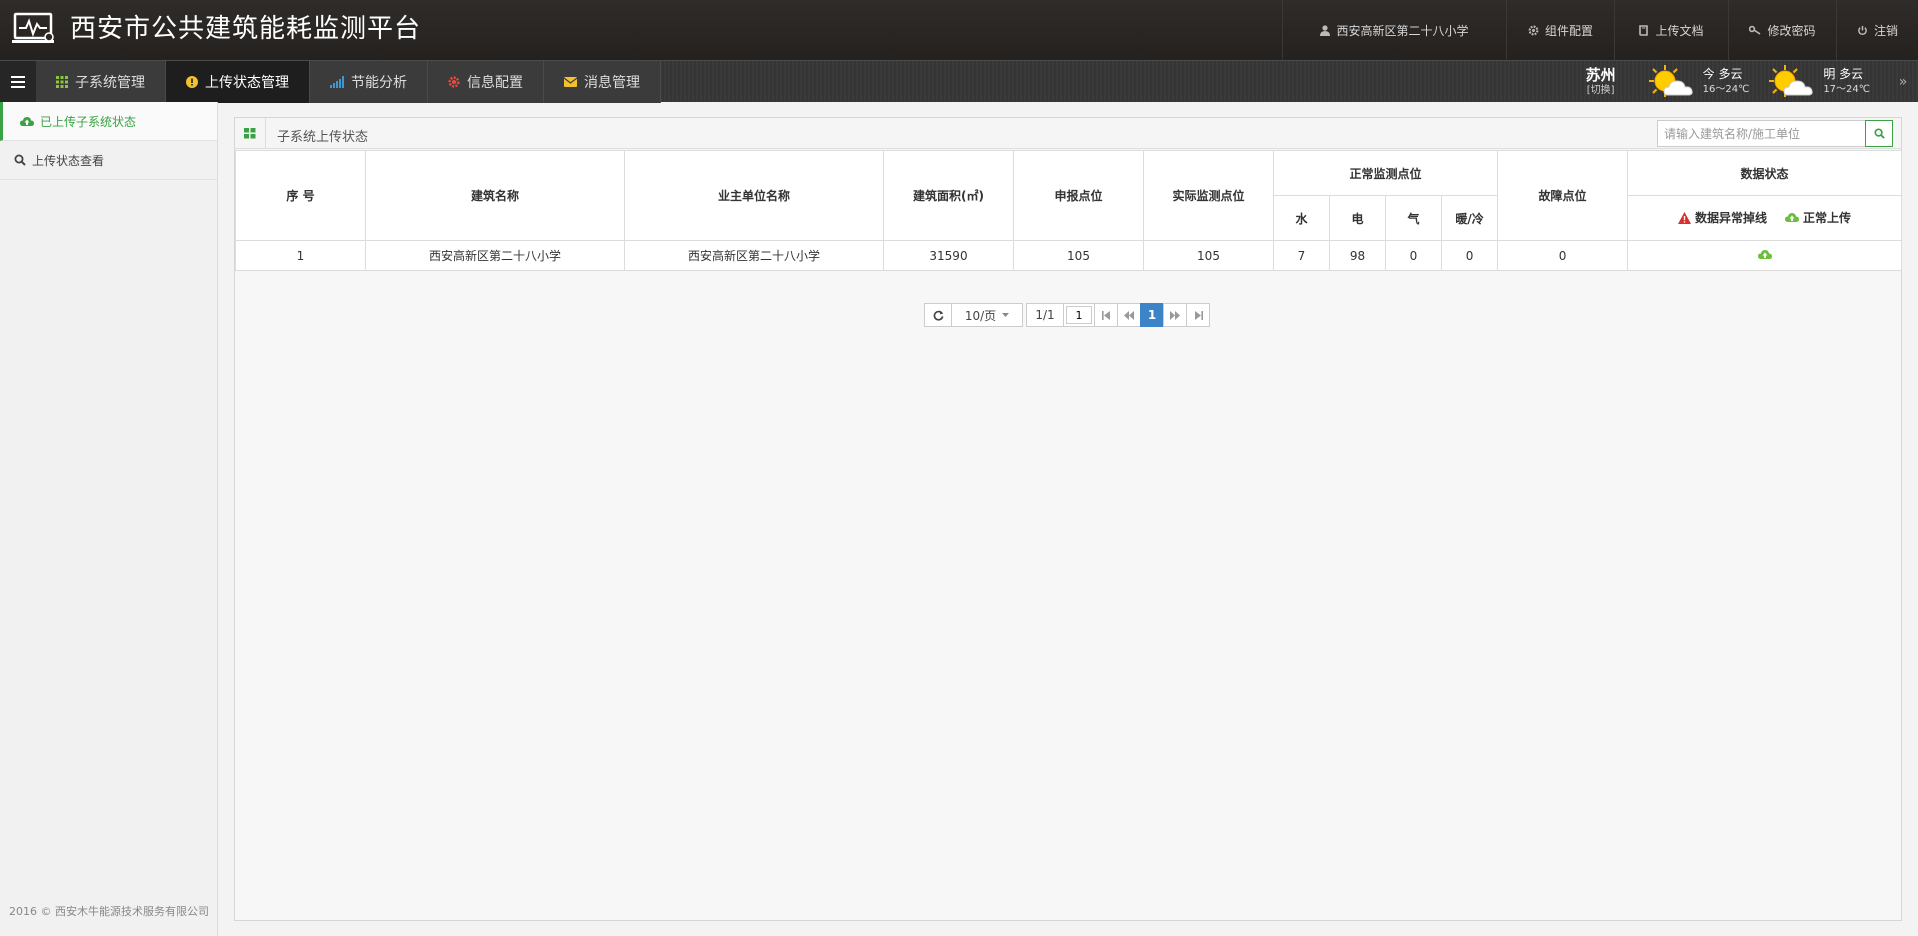 The width and height of the screenshot is (1918, 936). I want to click on sidebar: 已上传子系统状态 上传状态查看 2016 © 西安木牛能源技术服务有限公司, so click(109, 519).